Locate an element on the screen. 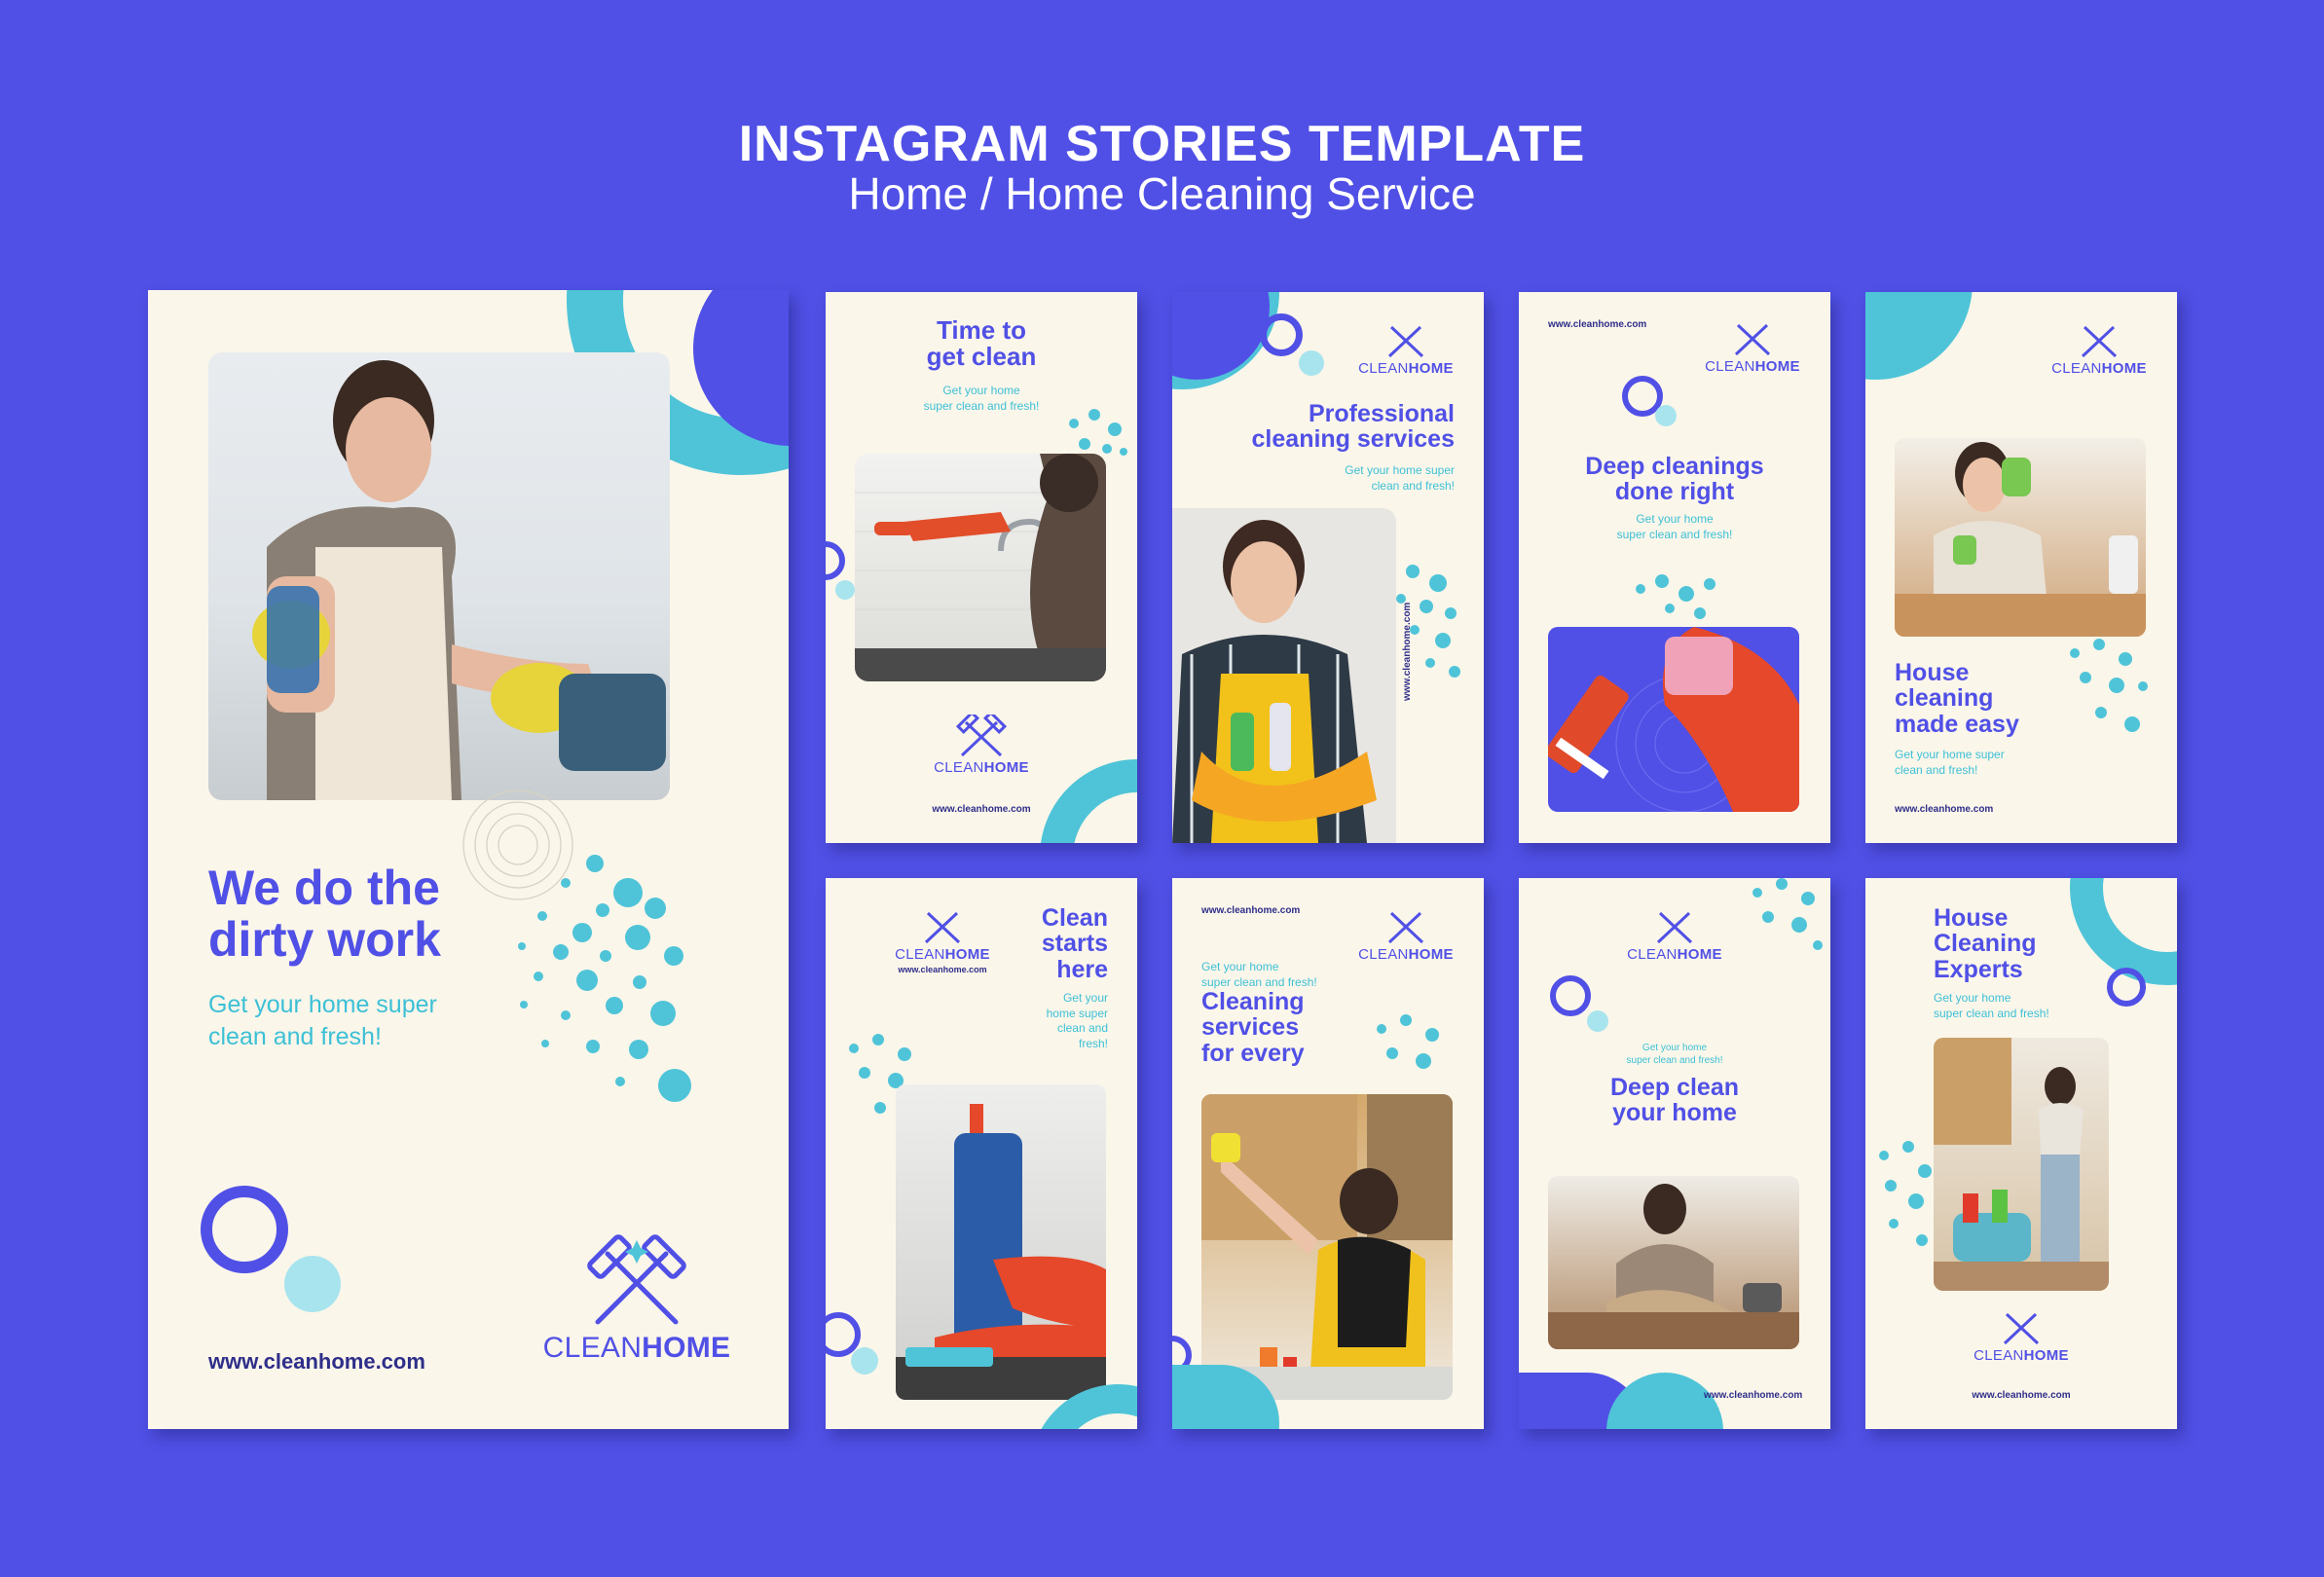 The image size is (2324, 1577). brand-logo: CLEANHOME www.cleanhome.com is located at coordinates (942, 940).